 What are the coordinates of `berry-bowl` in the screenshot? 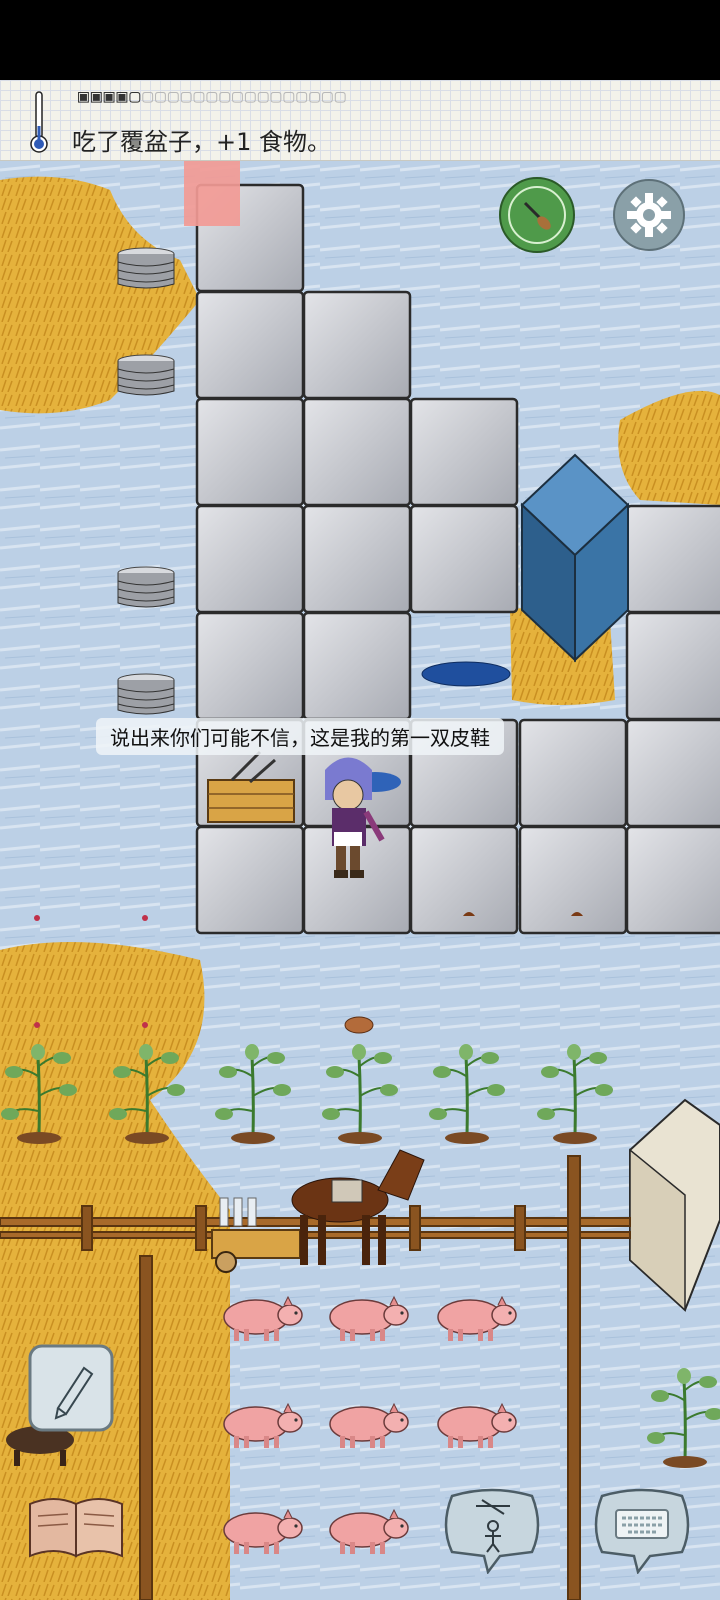 It's located at (359, 1025).